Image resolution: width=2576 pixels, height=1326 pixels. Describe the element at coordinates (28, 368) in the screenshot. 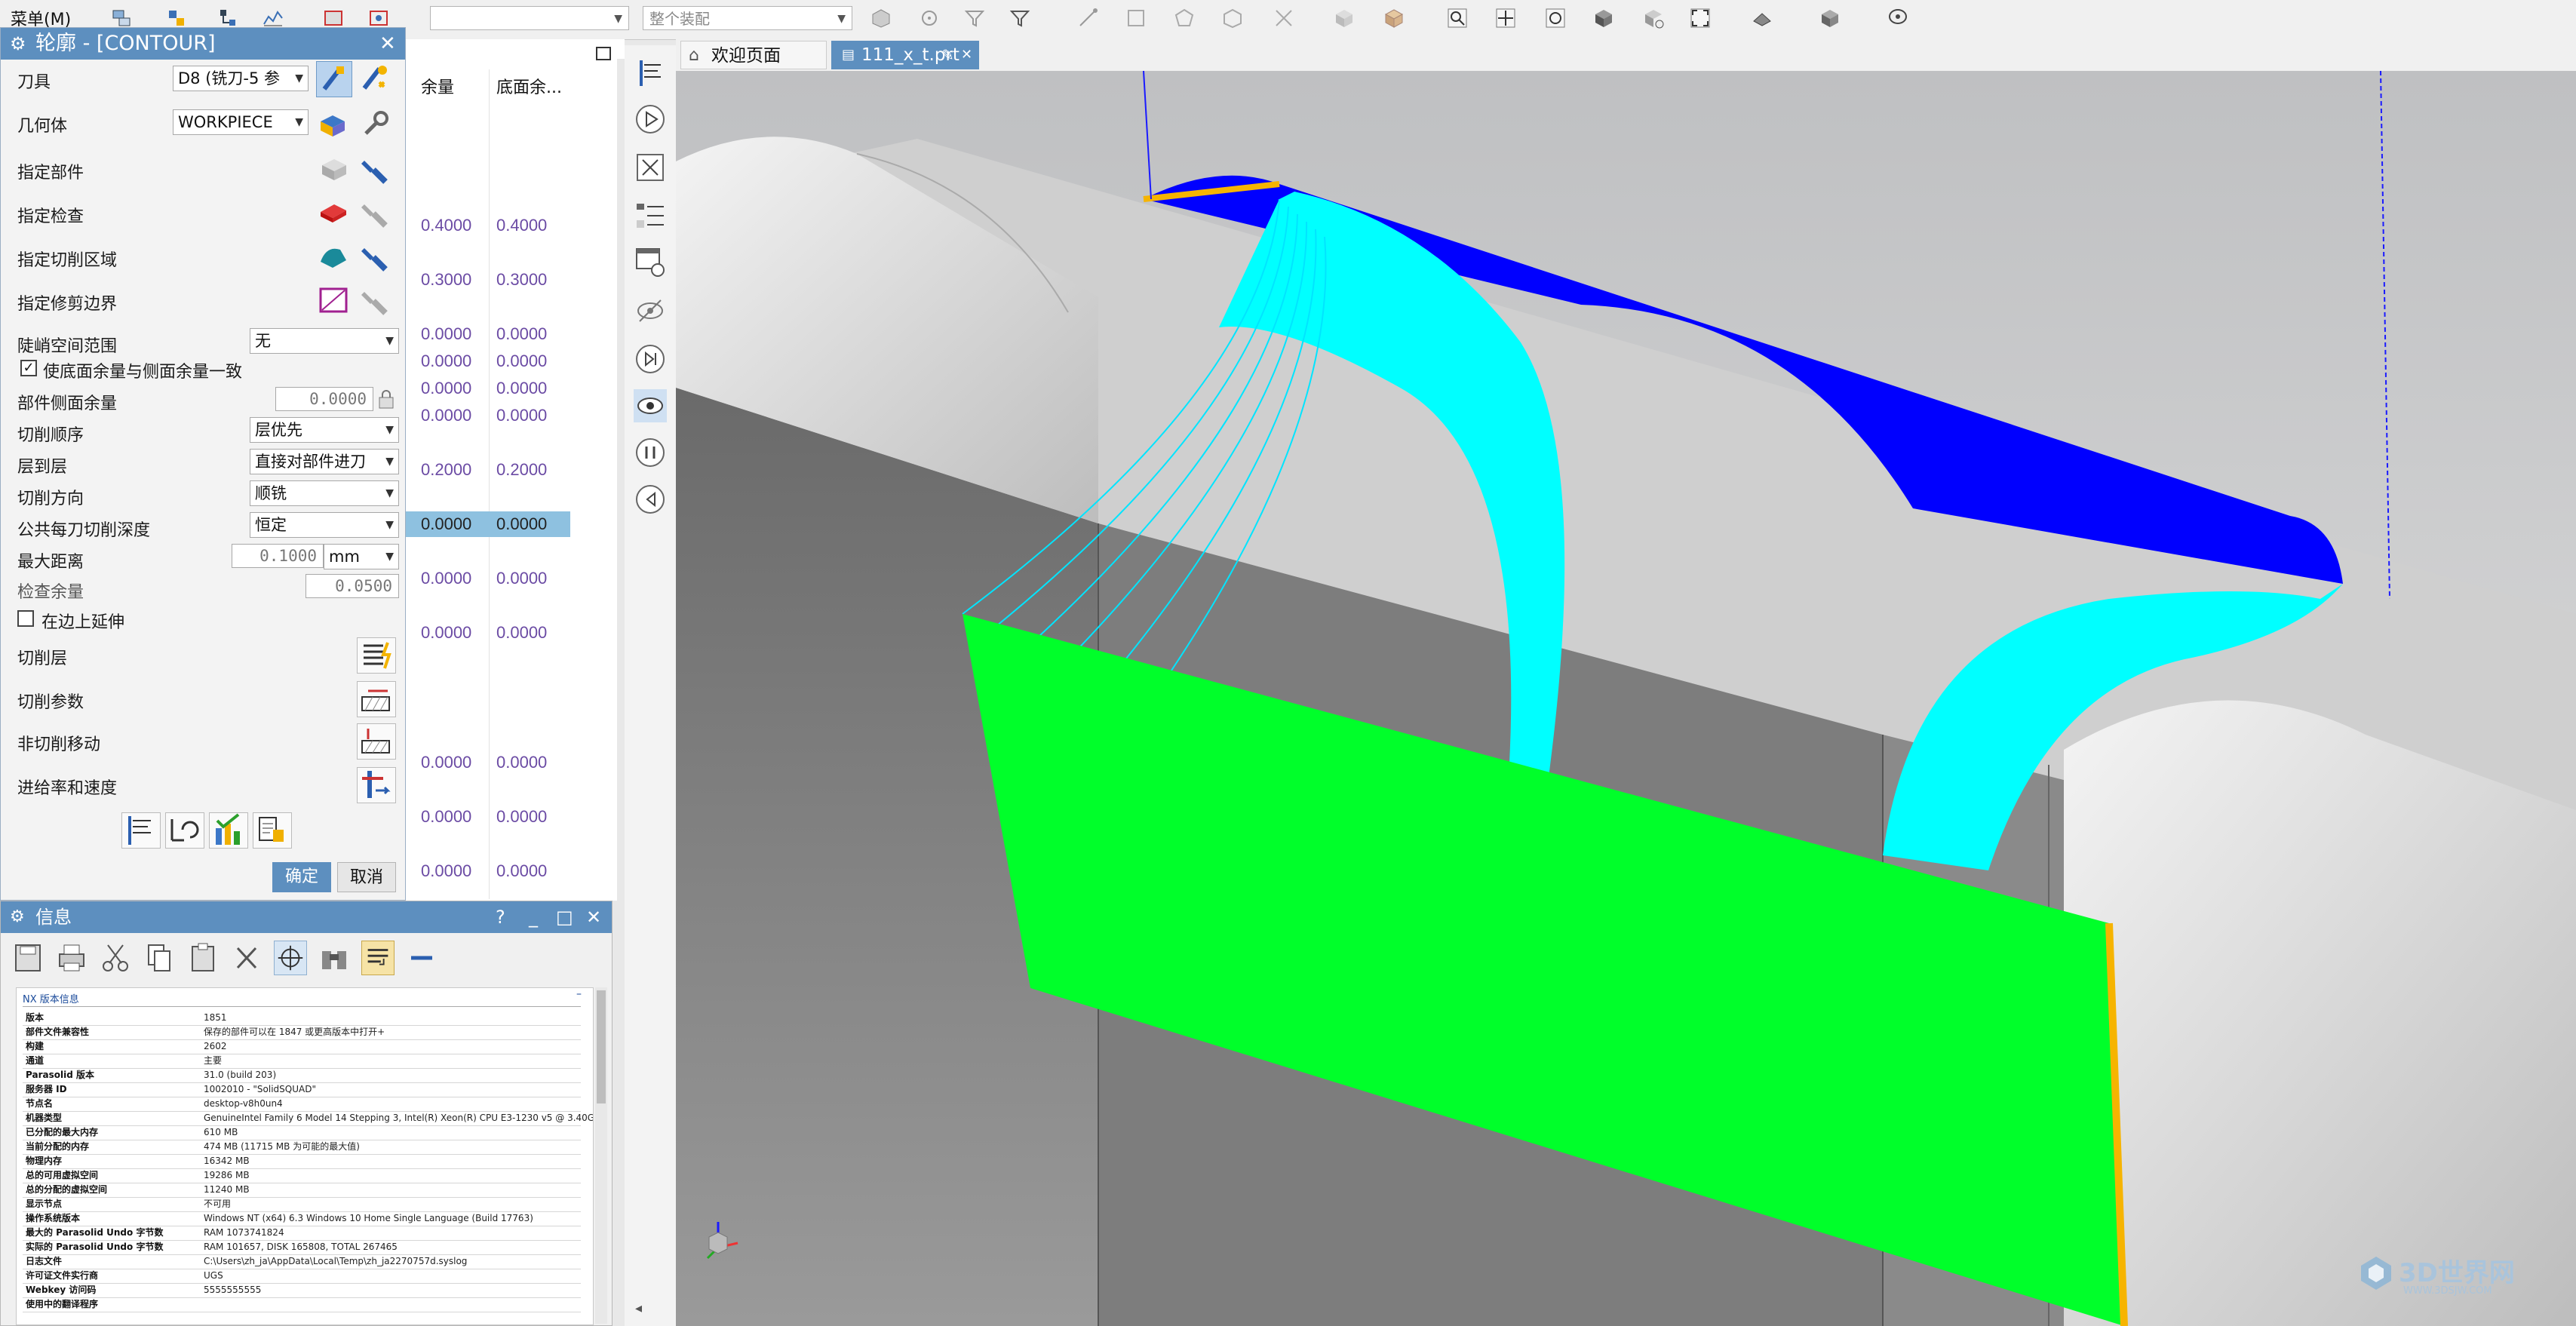

I see `floor-wall-same-checkbox: ✓` at that location.